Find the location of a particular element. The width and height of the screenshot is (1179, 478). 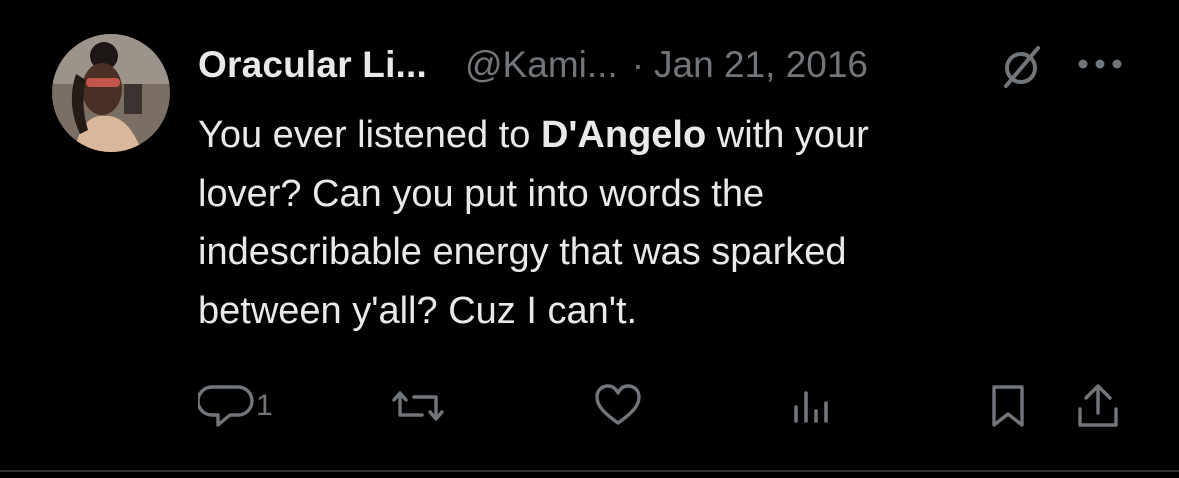

tweet-text-line: between y'all? Cuz I can't. is located at coordinates (418, 310).